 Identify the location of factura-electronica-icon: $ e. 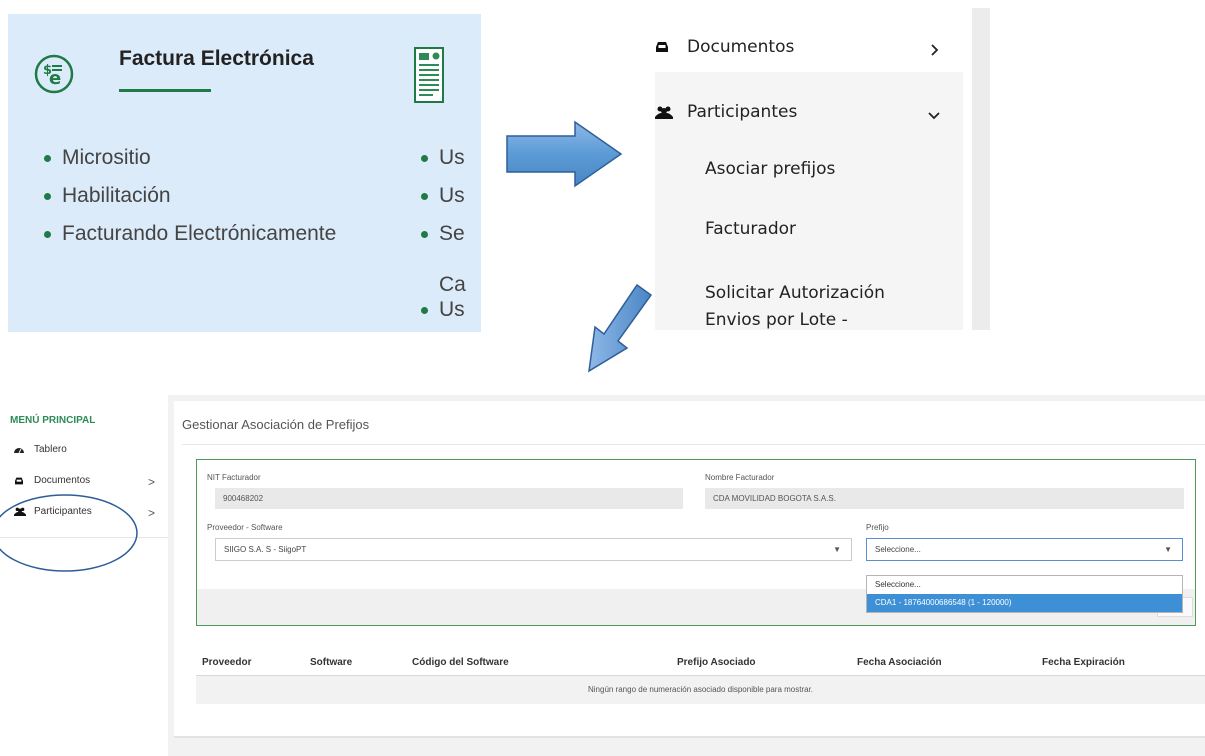
(54, 74).